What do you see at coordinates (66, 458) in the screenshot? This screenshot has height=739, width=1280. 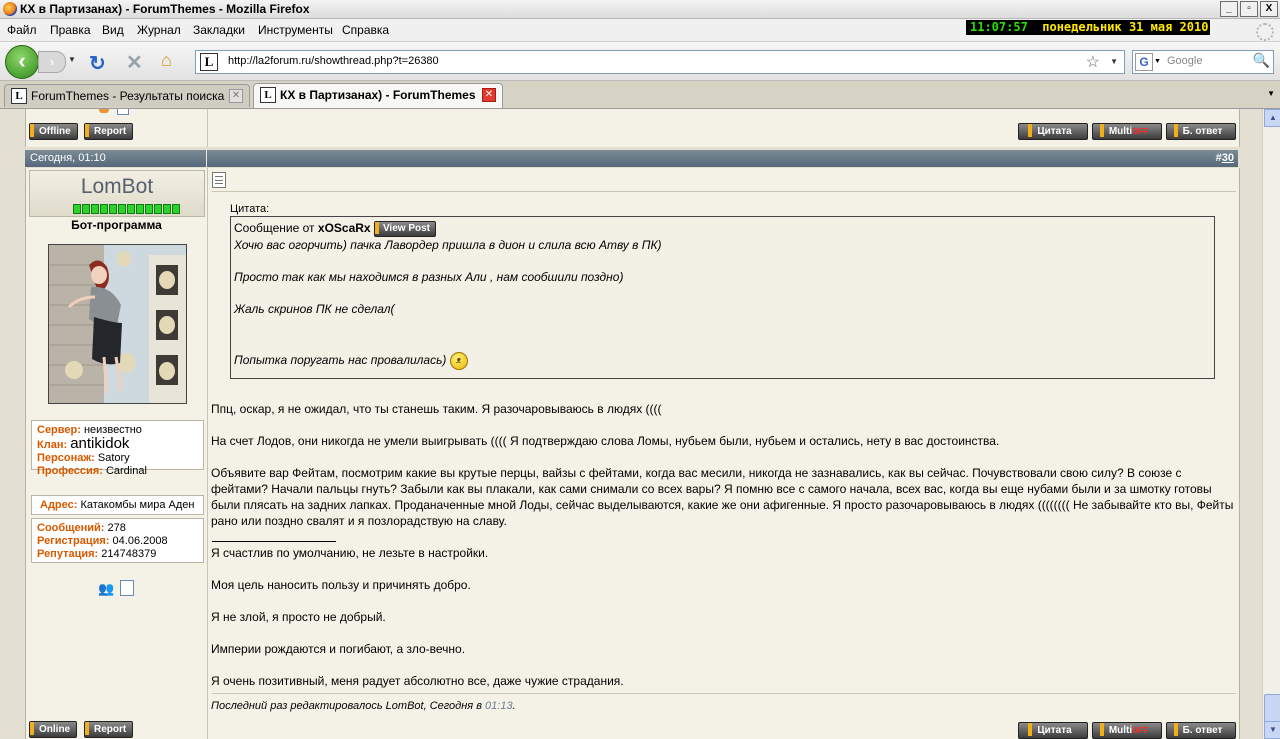 I see `character-label: Персонаж:` at bounding box center [66, 458].